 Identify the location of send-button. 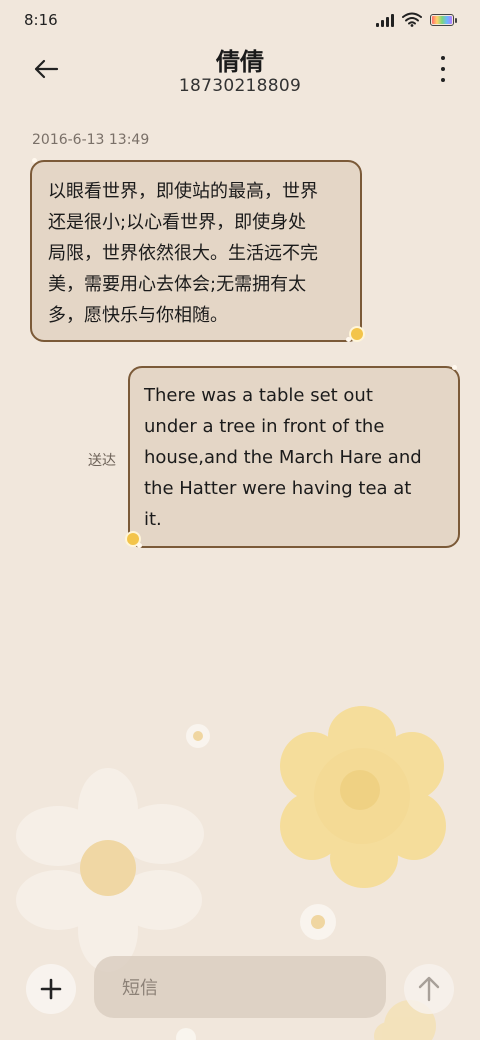
(429, 989).